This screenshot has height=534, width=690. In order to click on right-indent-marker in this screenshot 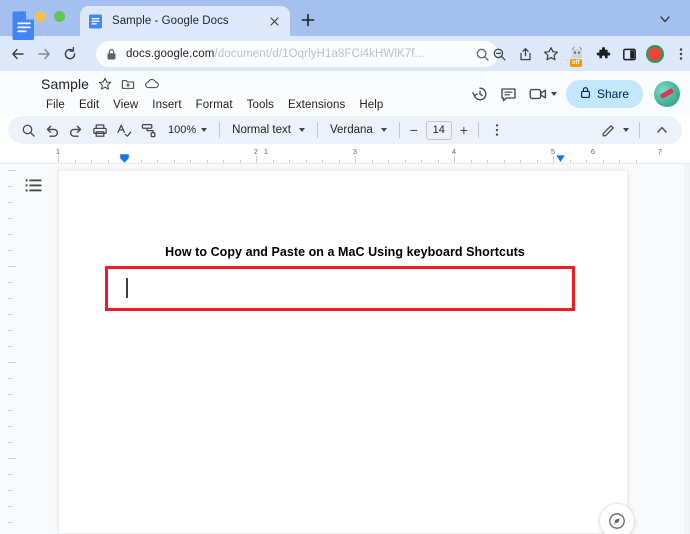, I will do `click(560, 157)`.